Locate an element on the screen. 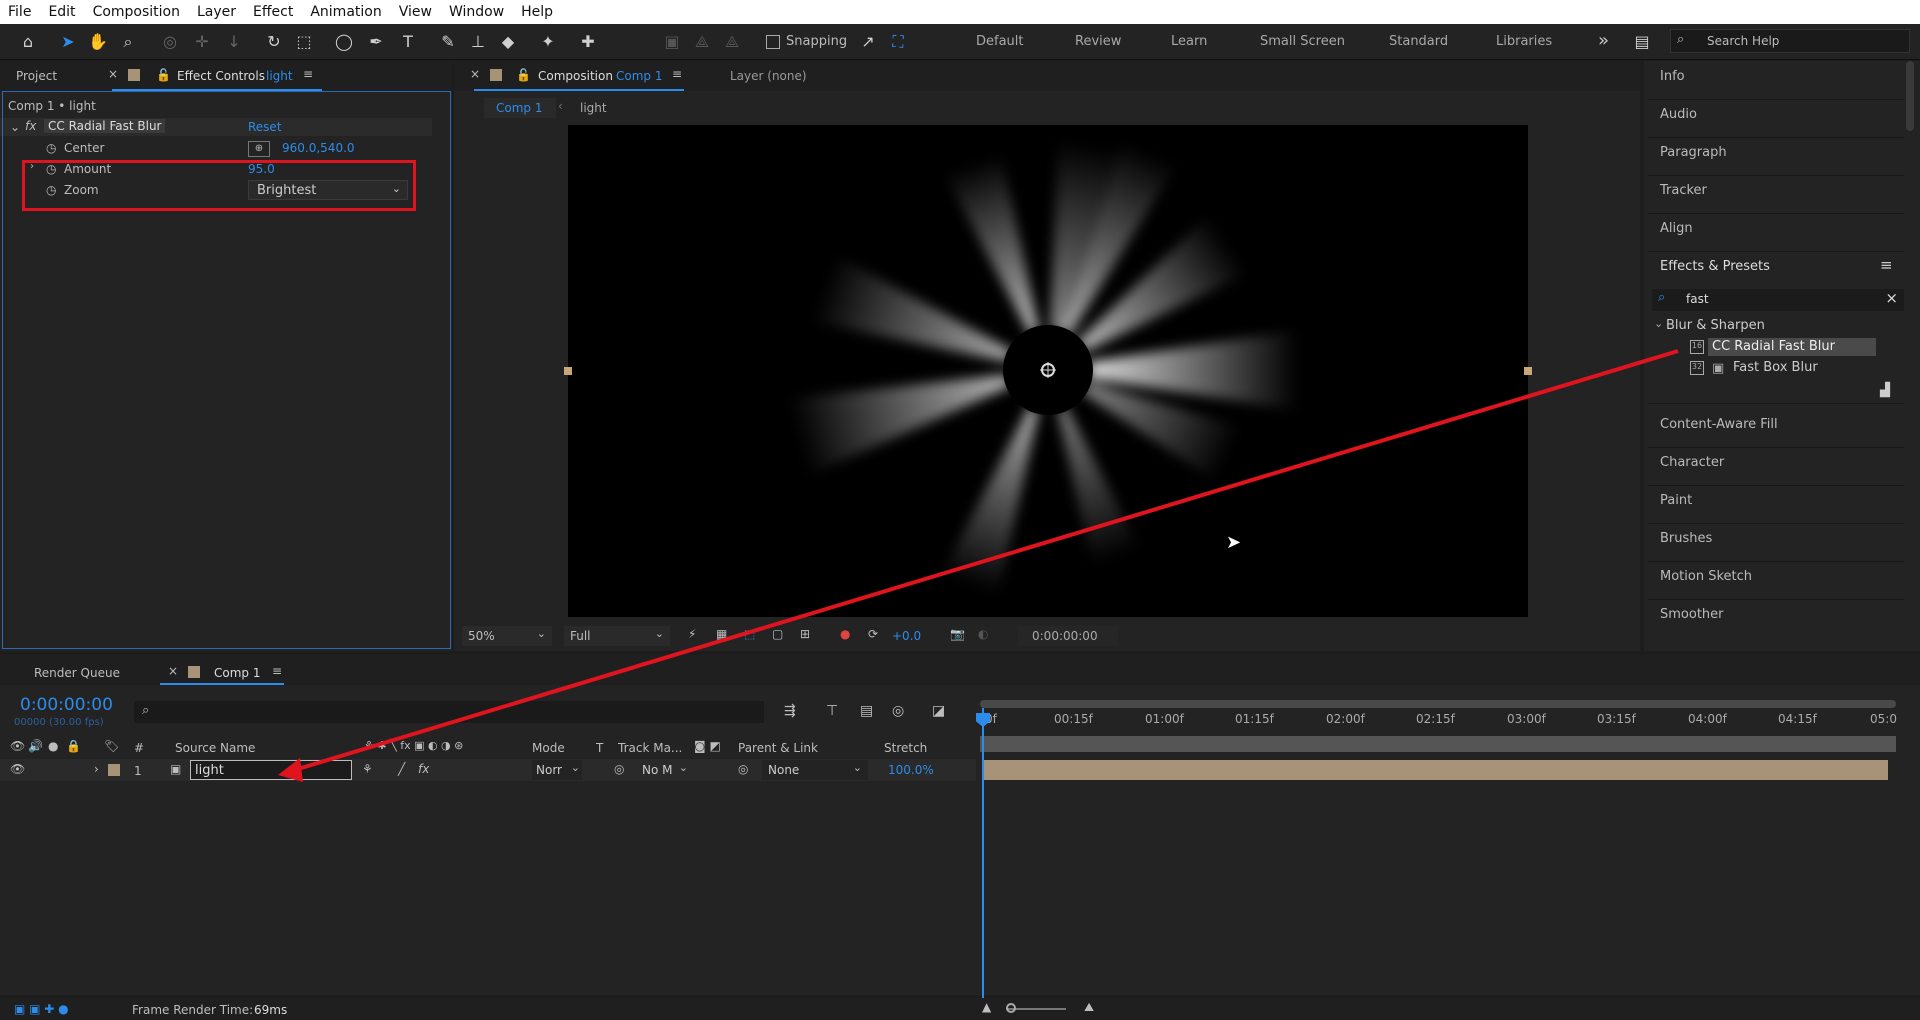 This screenshot has width=1920, height=1020. layer-switches-toggle-icon: ▣ ▣ ✚ ● is located at coordinates (41, 1009).